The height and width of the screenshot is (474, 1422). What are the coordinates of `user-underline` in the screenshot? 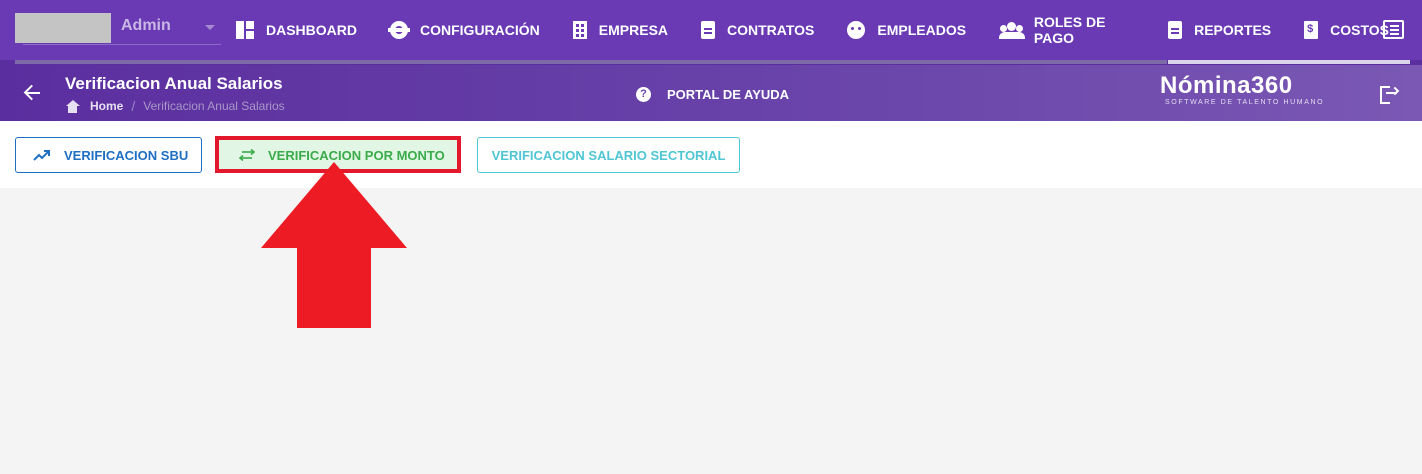 It's located at (122, 44).